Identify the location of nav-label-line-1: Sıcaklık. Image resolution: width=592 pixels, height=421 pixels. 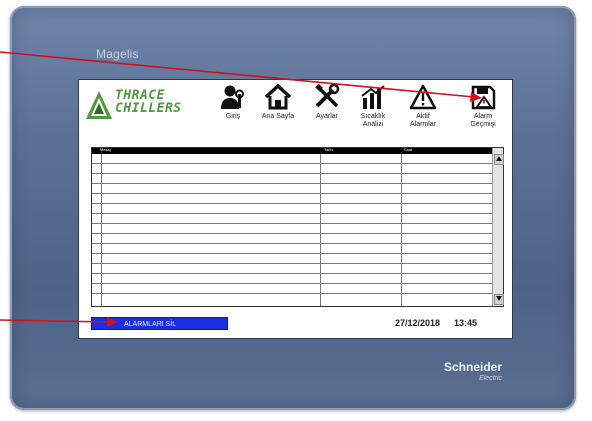
(373, 116).